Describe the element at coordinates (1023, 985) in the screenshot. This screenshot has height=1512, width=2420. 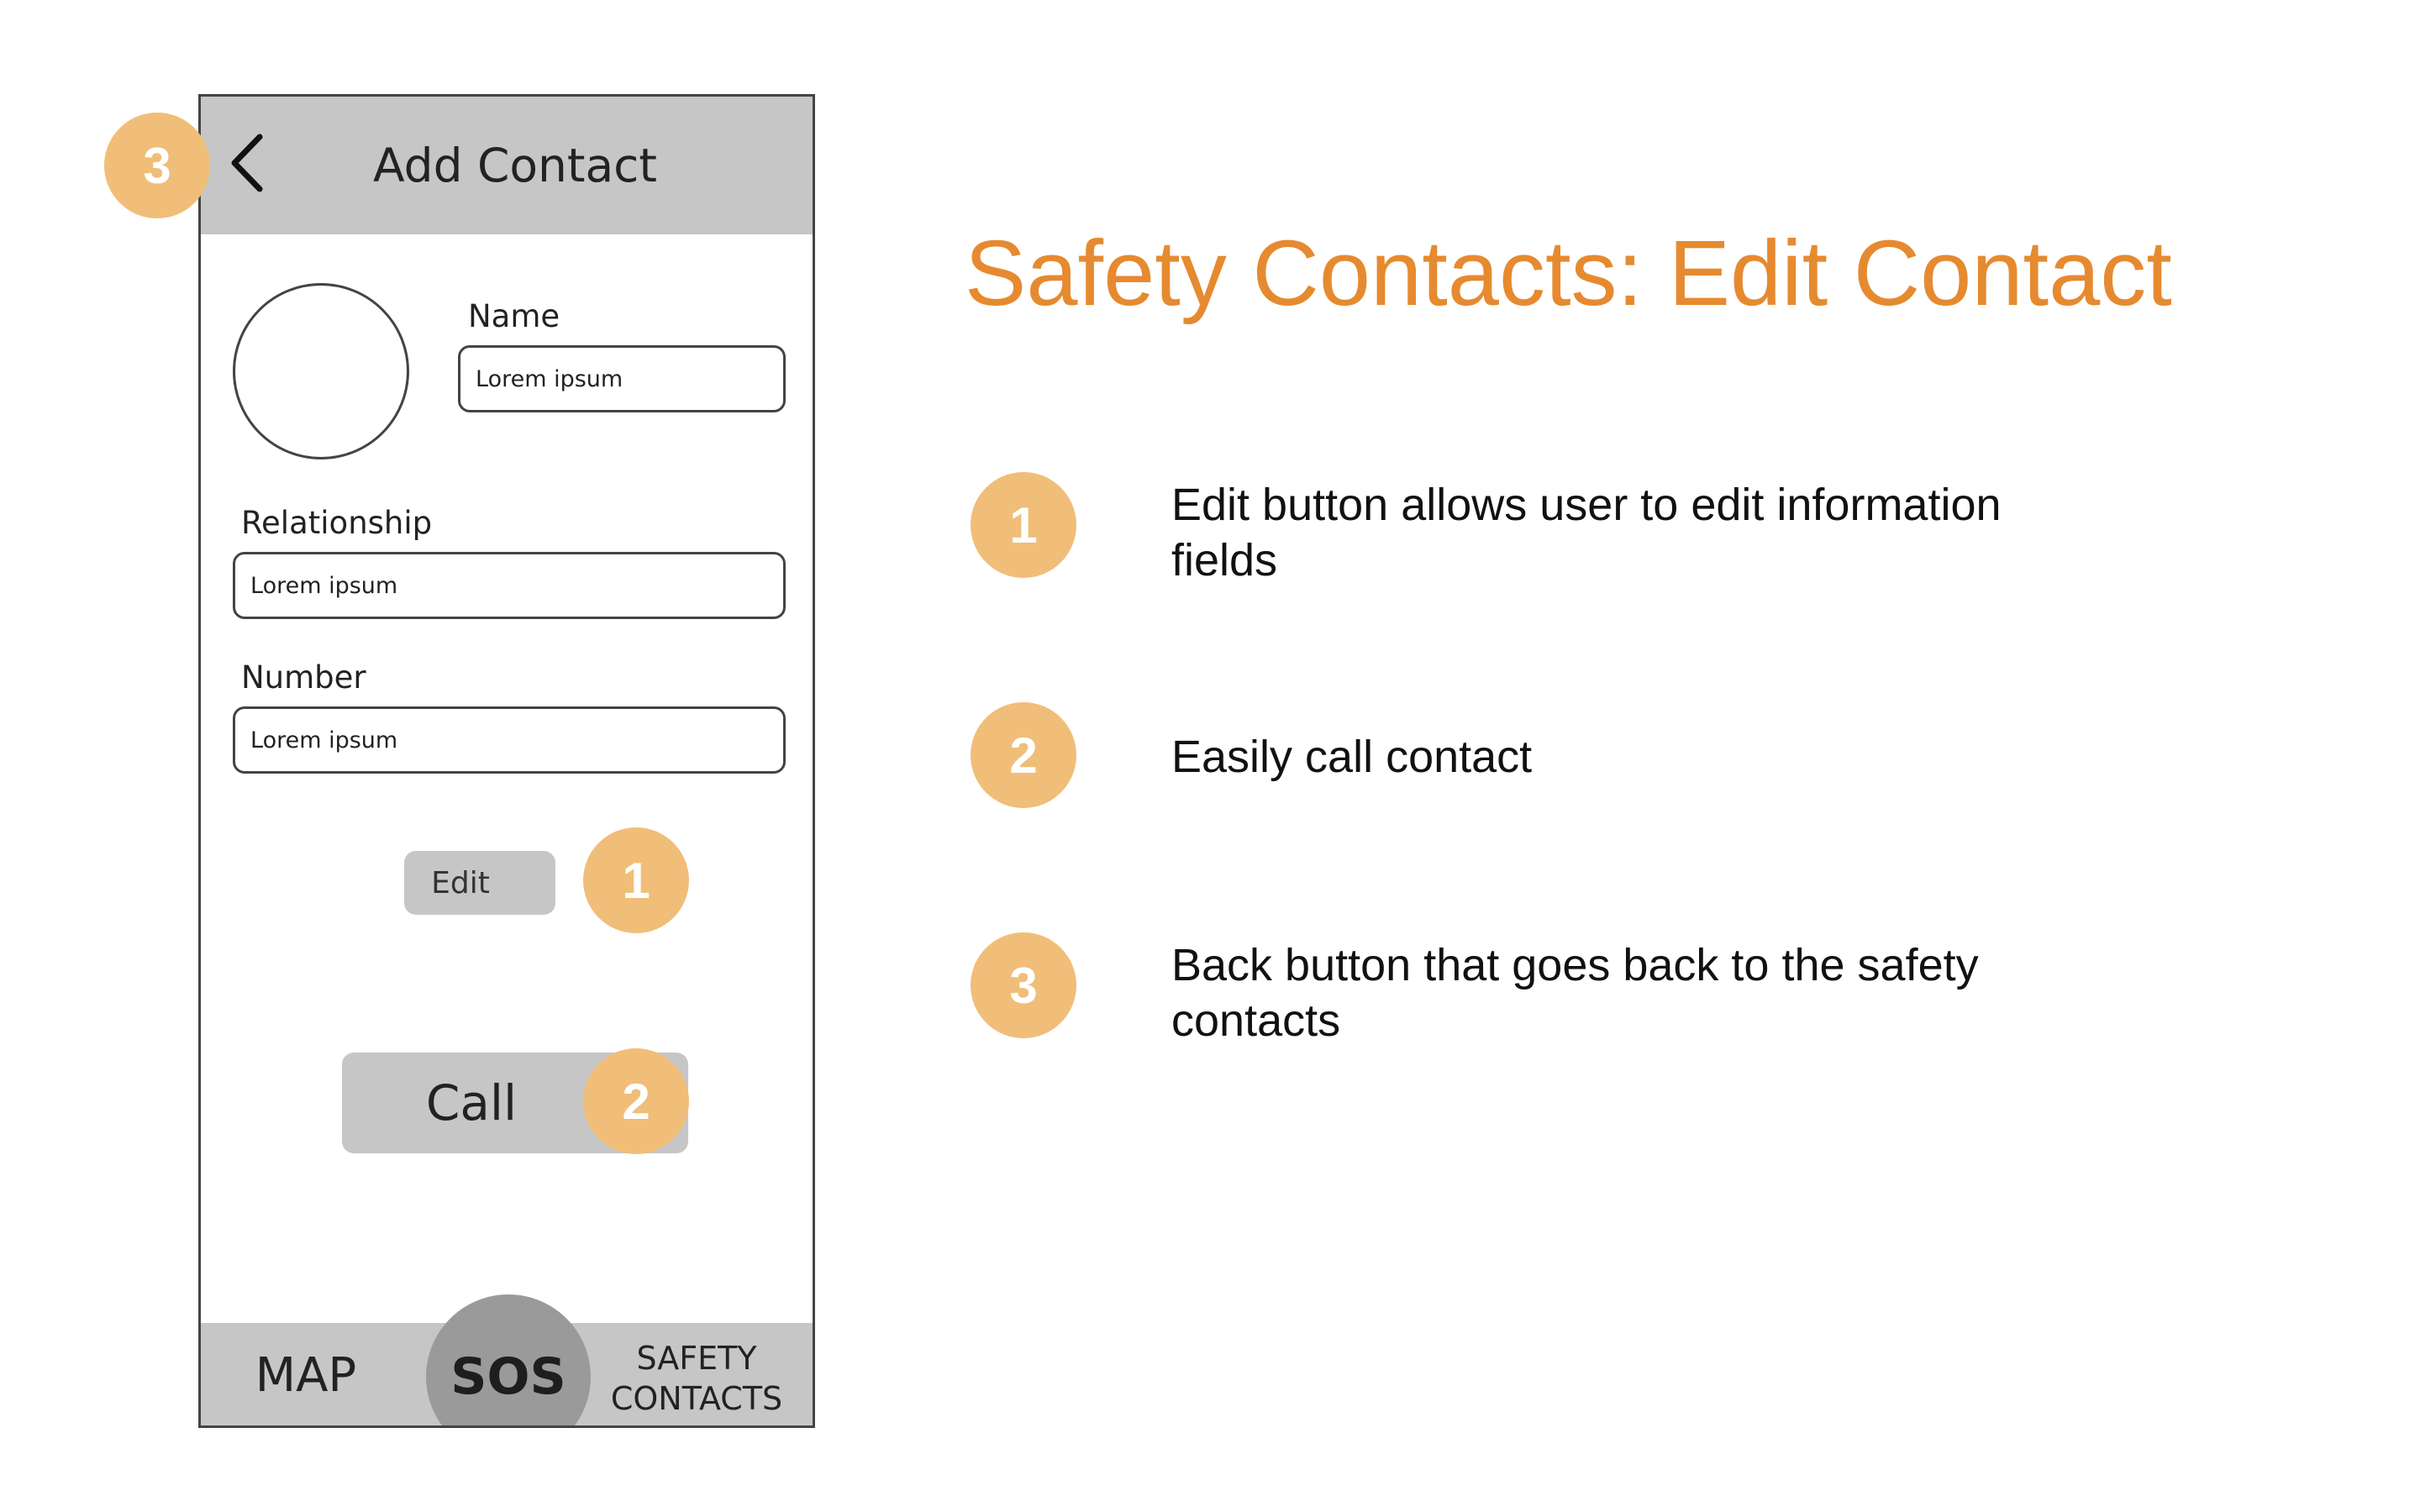
I see `legend-badge-3: 3` at that location.